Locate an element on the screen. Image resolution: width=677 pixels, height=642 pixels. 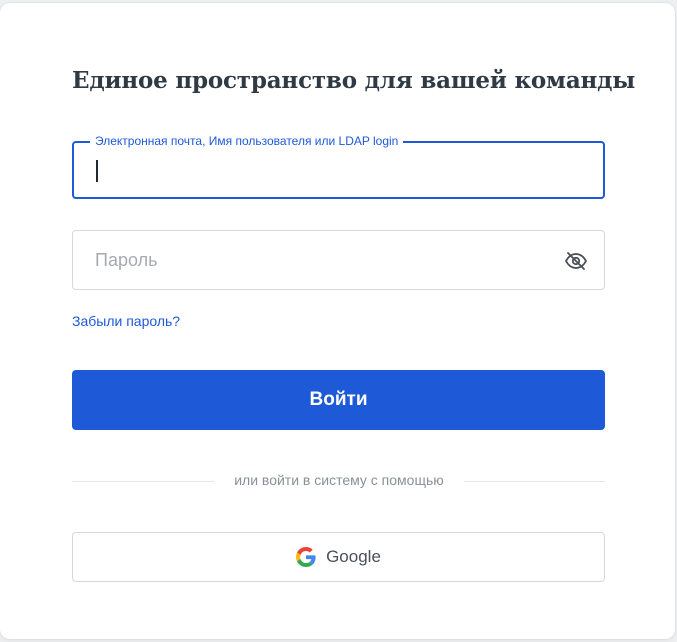
forgot-password-link: Забыли пароль? is located at coordinates (126, 321).